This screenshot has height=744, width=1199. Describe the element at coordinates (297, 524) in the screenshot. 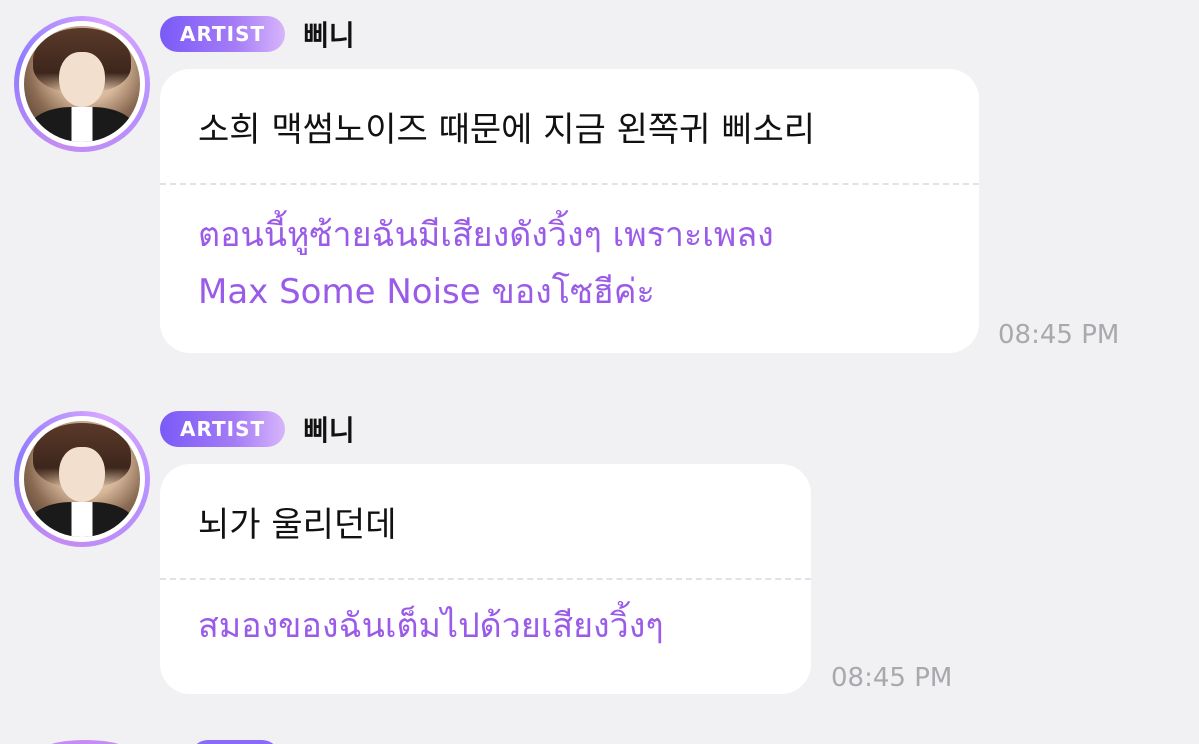

I see `original-text: 뇌가 울리던데` at that location.